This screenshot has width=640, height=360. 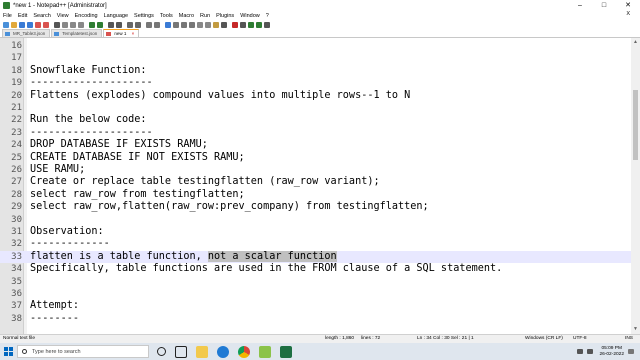 What do you see at coordinates (604, 5) in the screenshot?
I see `maximize-button: □` at bounding box center [604, 5].